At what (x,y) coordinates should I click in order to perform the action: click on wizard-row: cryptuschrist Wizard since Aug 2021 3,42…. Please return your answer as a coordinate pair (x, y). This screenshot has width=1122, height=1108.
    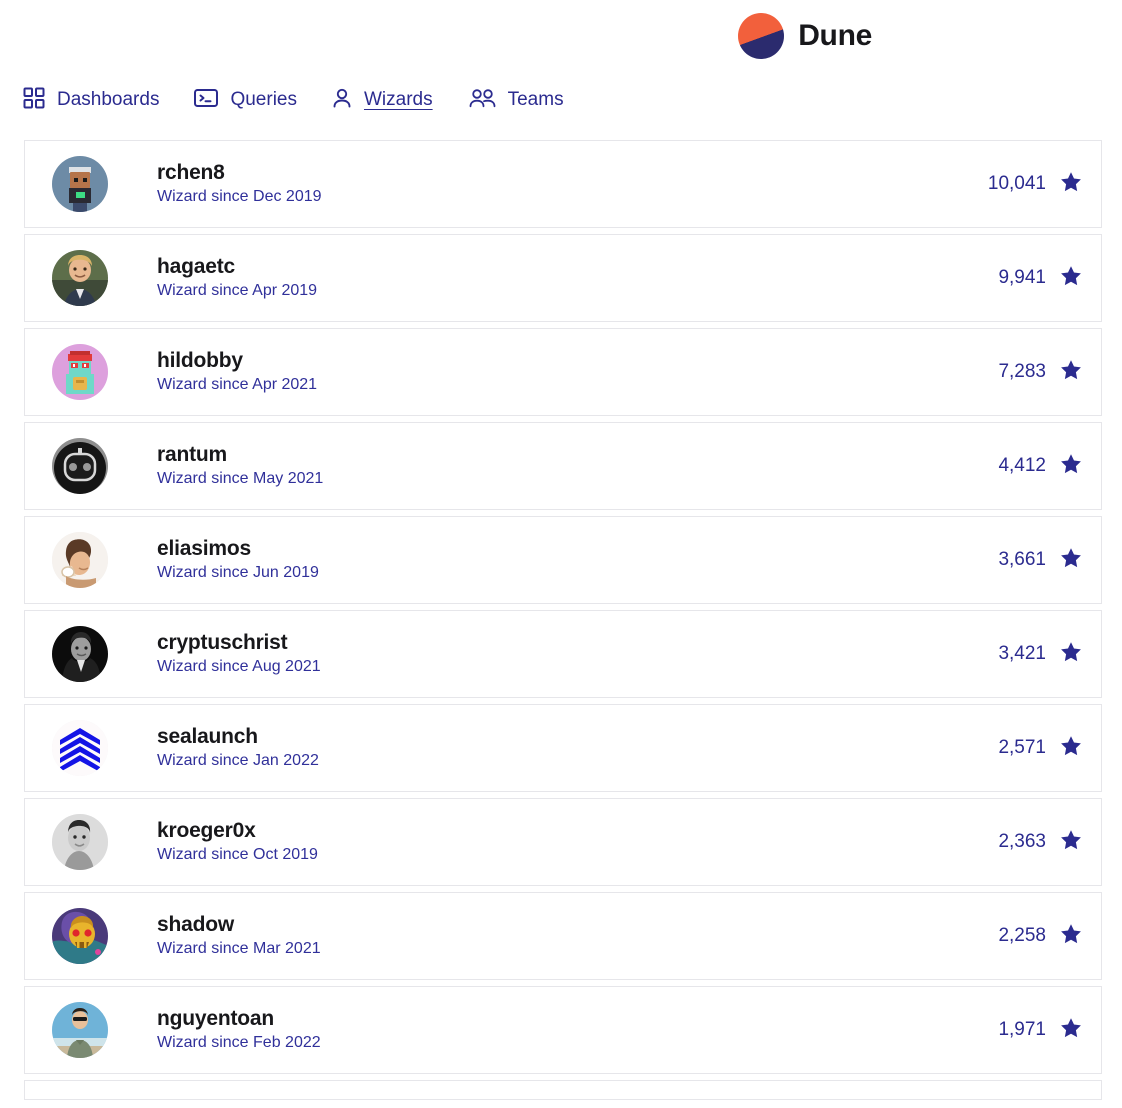
    Looking at the image, I should click on (563, 654).